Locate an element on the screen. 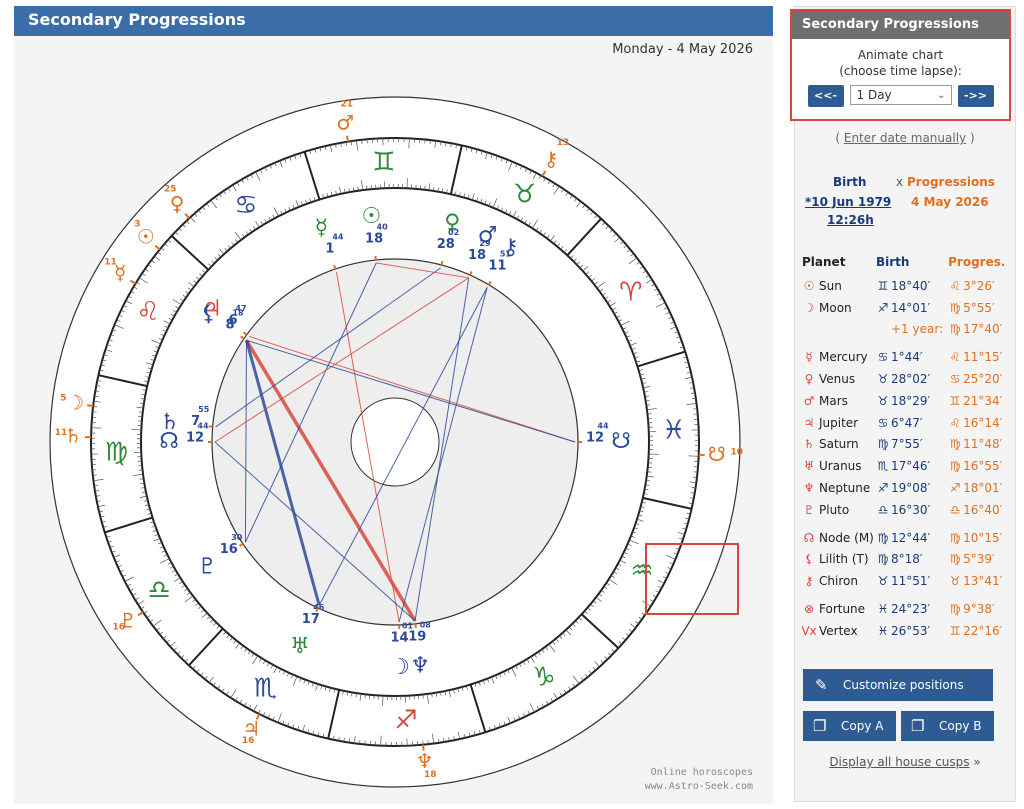 The height and width of the screenshot is (809, 1024). natal-planet-minute: 40 is located at coordinates (383, 227).